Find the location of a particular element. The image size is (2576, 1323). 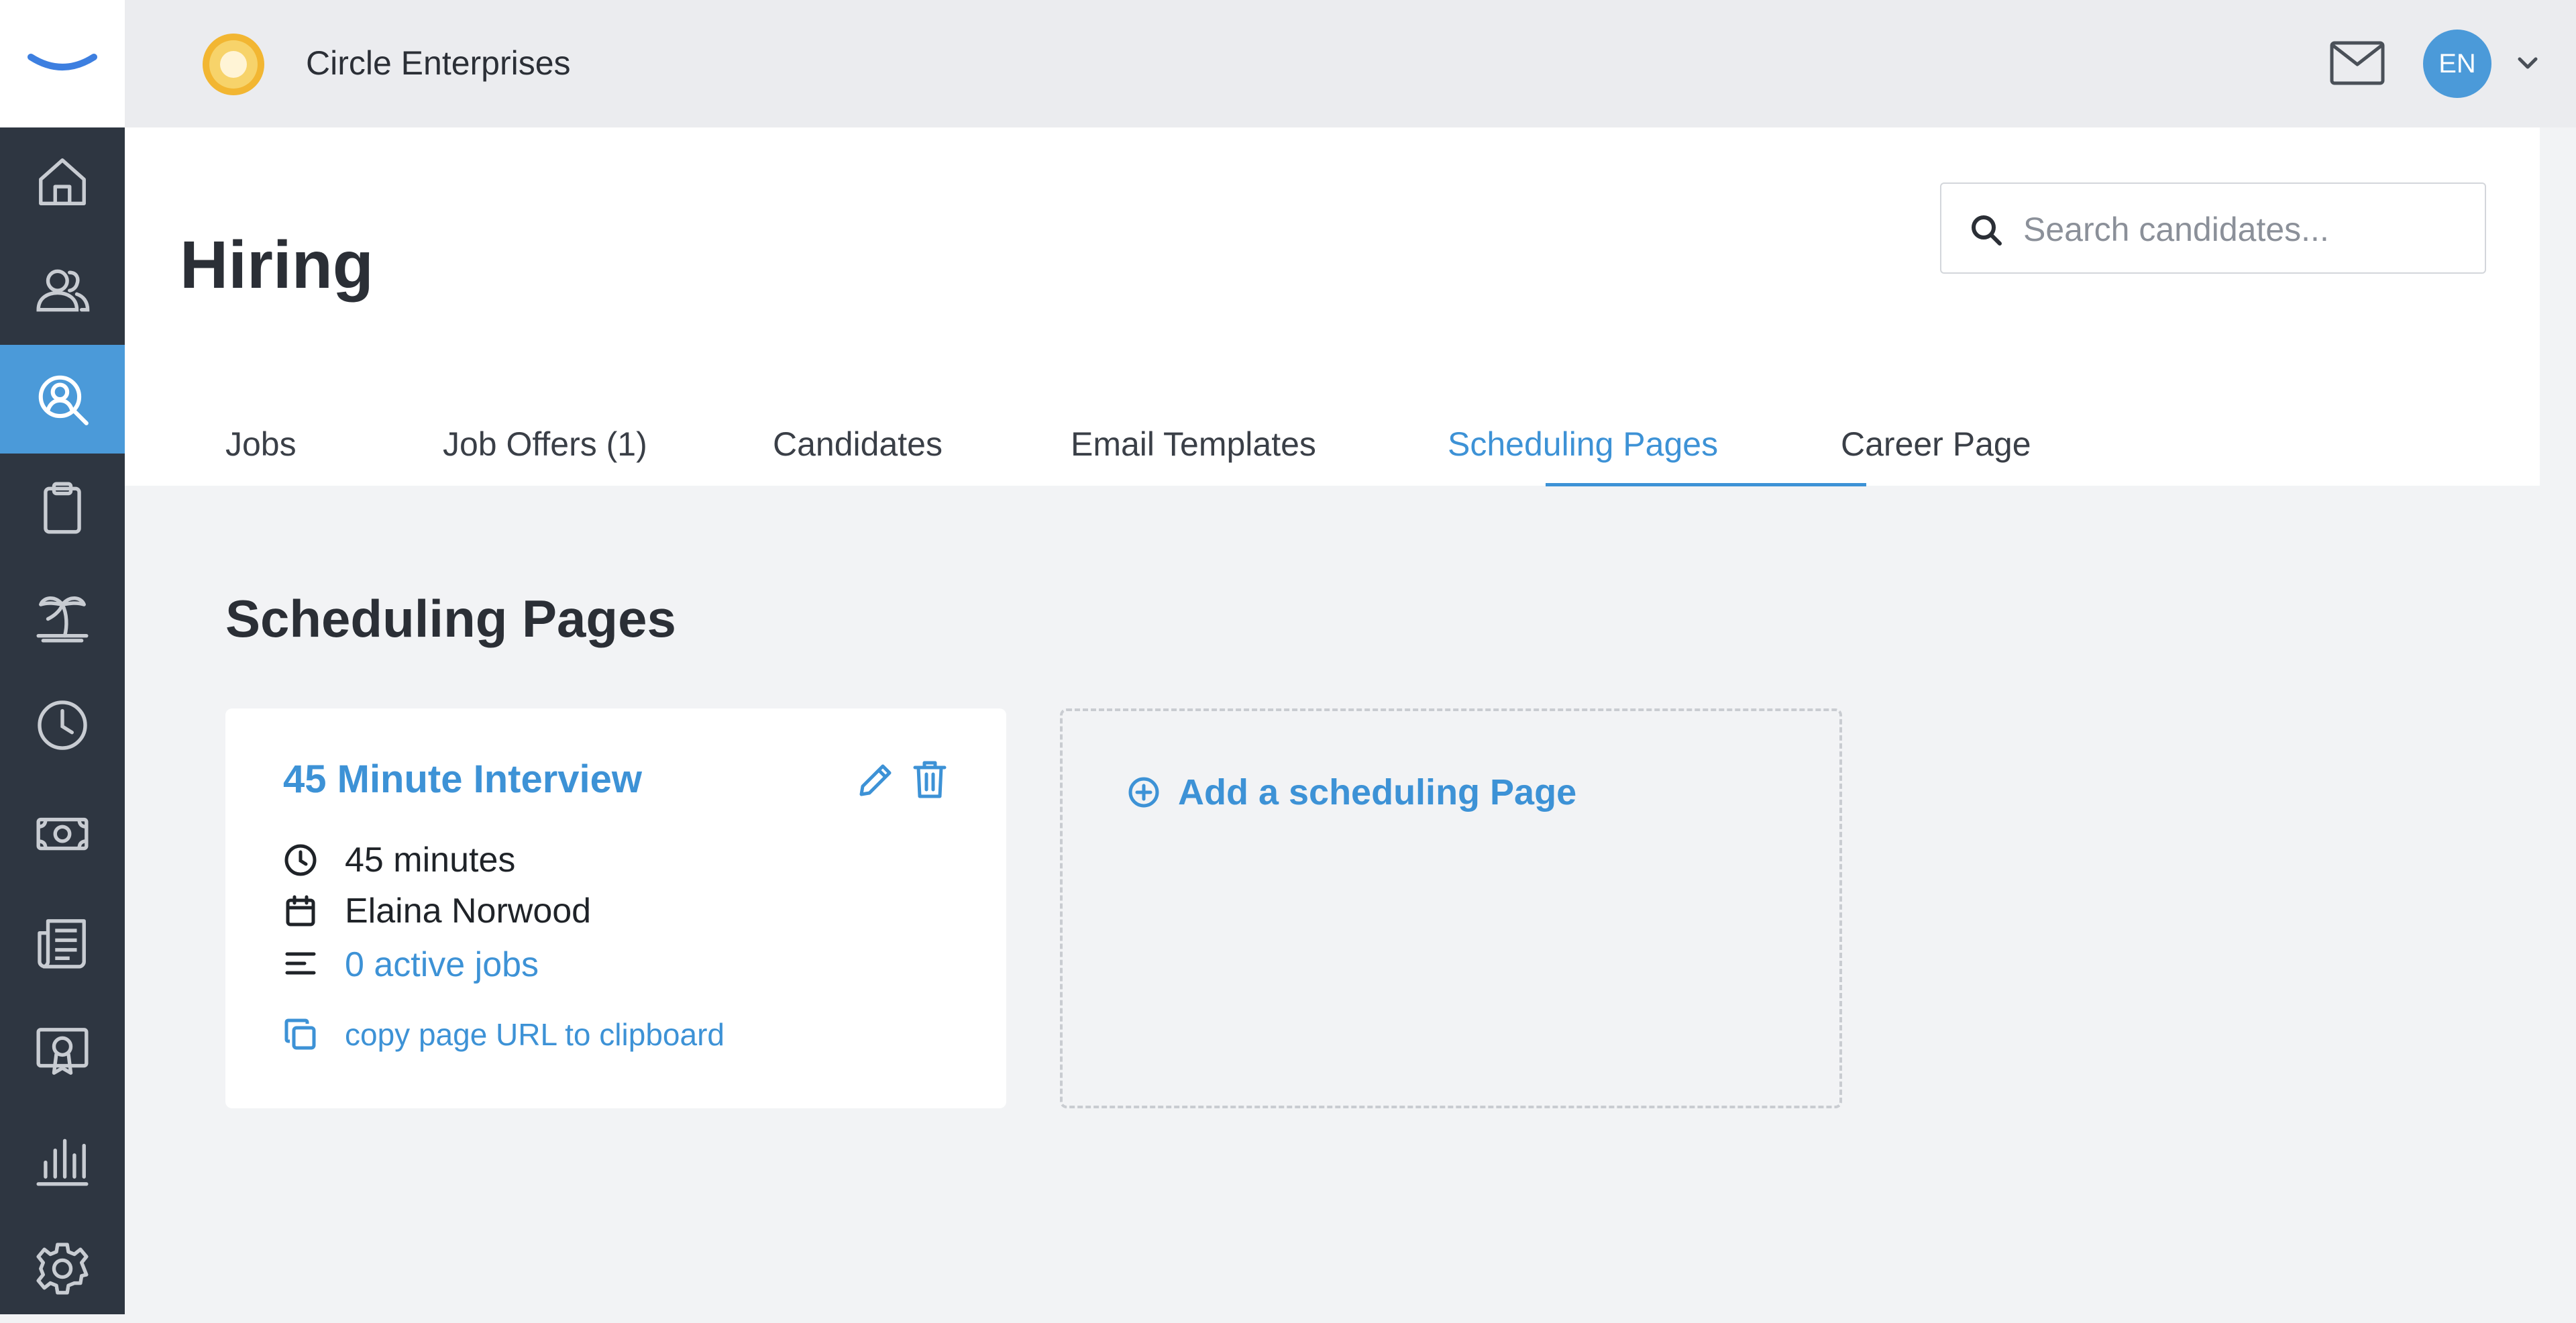

search-input is located at coordinates (2243, 229).